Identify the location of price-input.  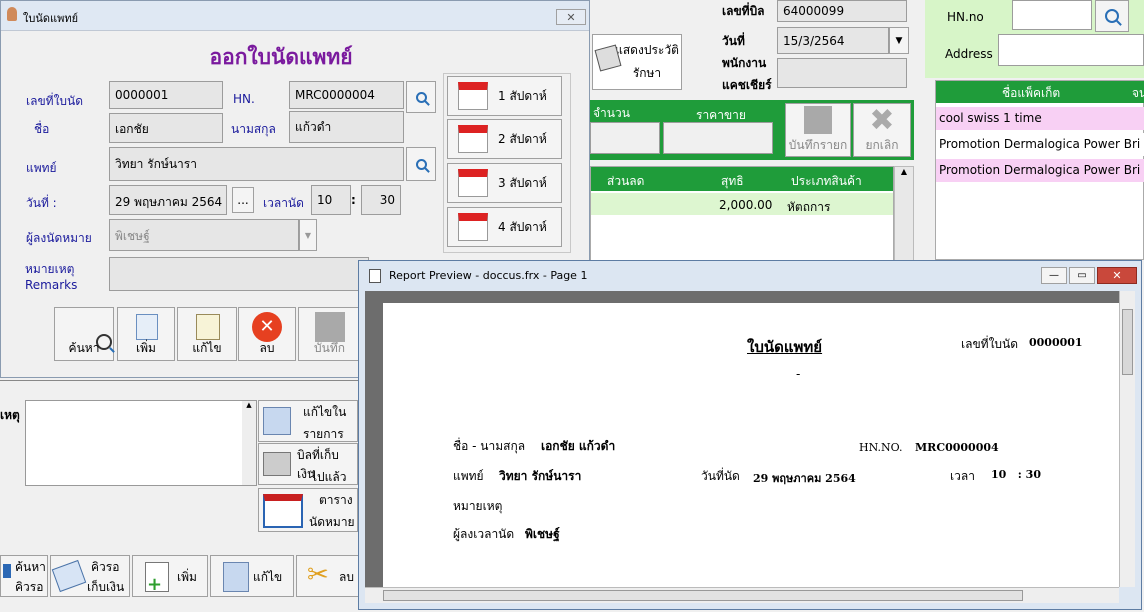
(718, 138).